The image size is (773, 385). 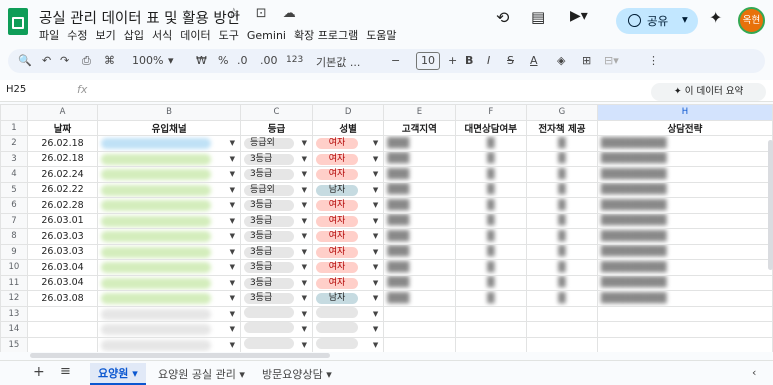 I want to click on col-header-b: B, so click(x=169, y=112).